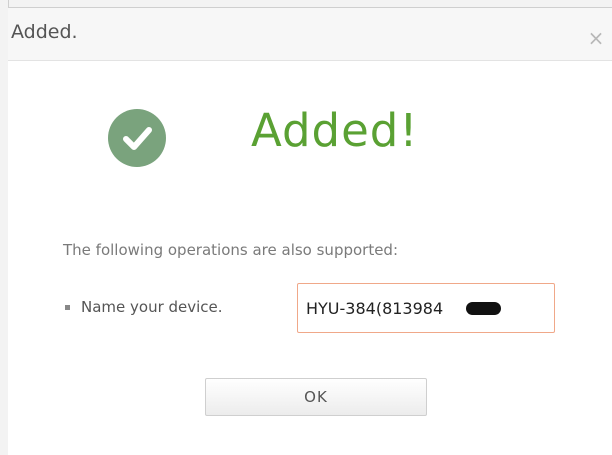 The width and height of the screenshot is (612, 455). I want to click on window-frame-top, so click(306, 4).